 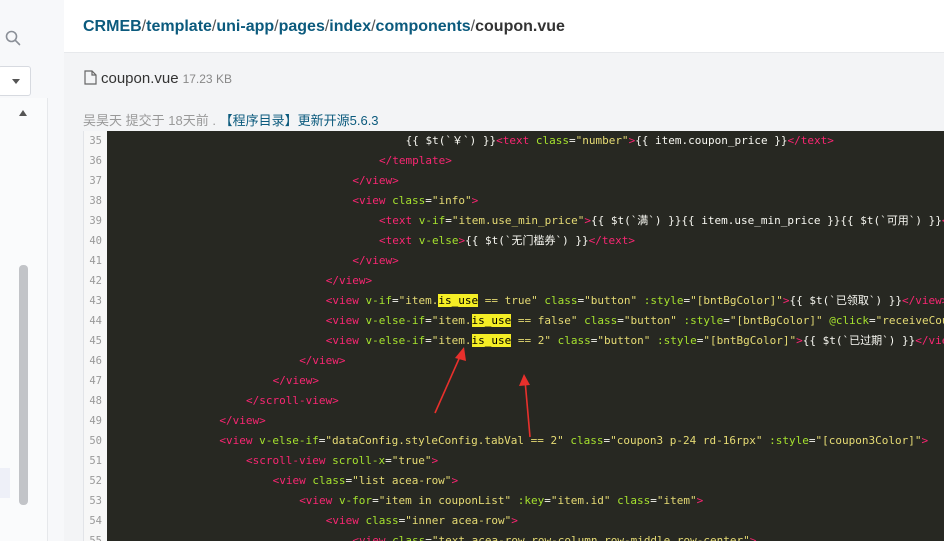 What do you see at coordinates (302, 26) in the screenshot?
I see `breadcrumb-link-pages: pages` at bounding box center [302, 26].